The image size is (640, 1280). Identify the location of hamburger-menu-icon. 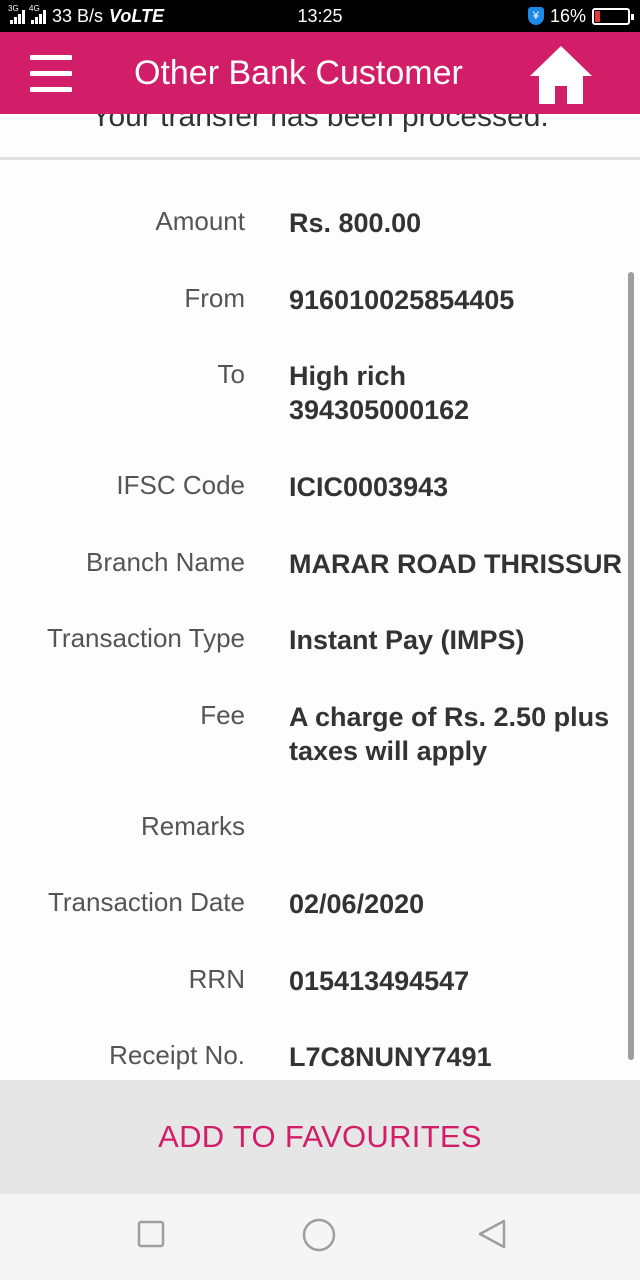
(70, 73).